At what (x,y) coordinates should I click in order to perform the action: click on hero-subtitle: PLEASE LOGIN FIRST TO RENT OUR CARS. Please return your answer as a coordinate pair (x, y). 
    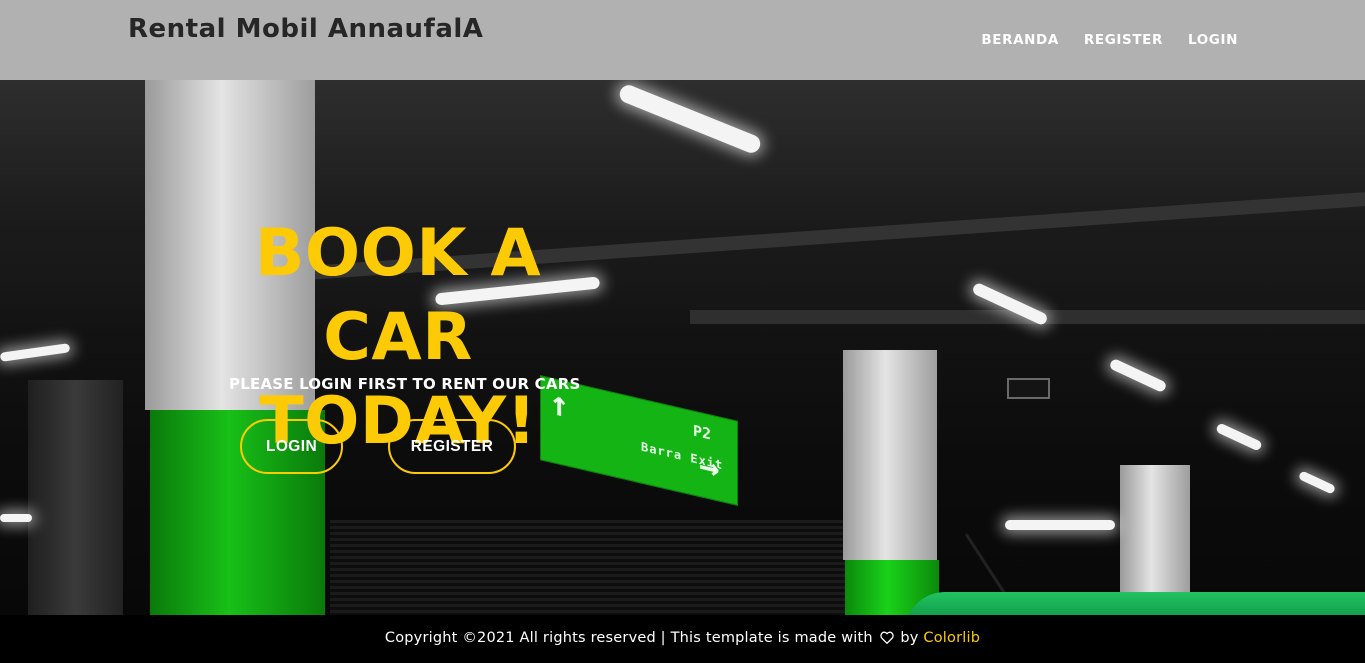
    Looking at the image, I should click on (405, 384).